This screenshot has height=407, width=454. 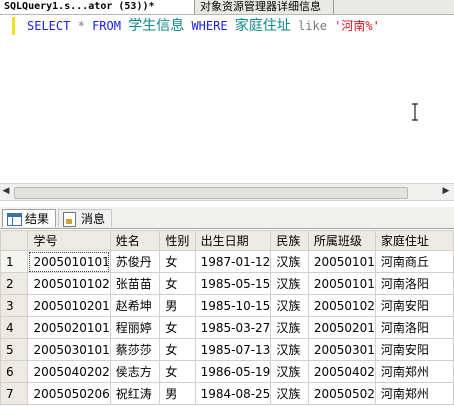 What do you see at coordinates (265, 7) in the screenshot?
I see `tab-object-explorer-details: 对象资源管理器详细信息` at bounding box center [265, 7].